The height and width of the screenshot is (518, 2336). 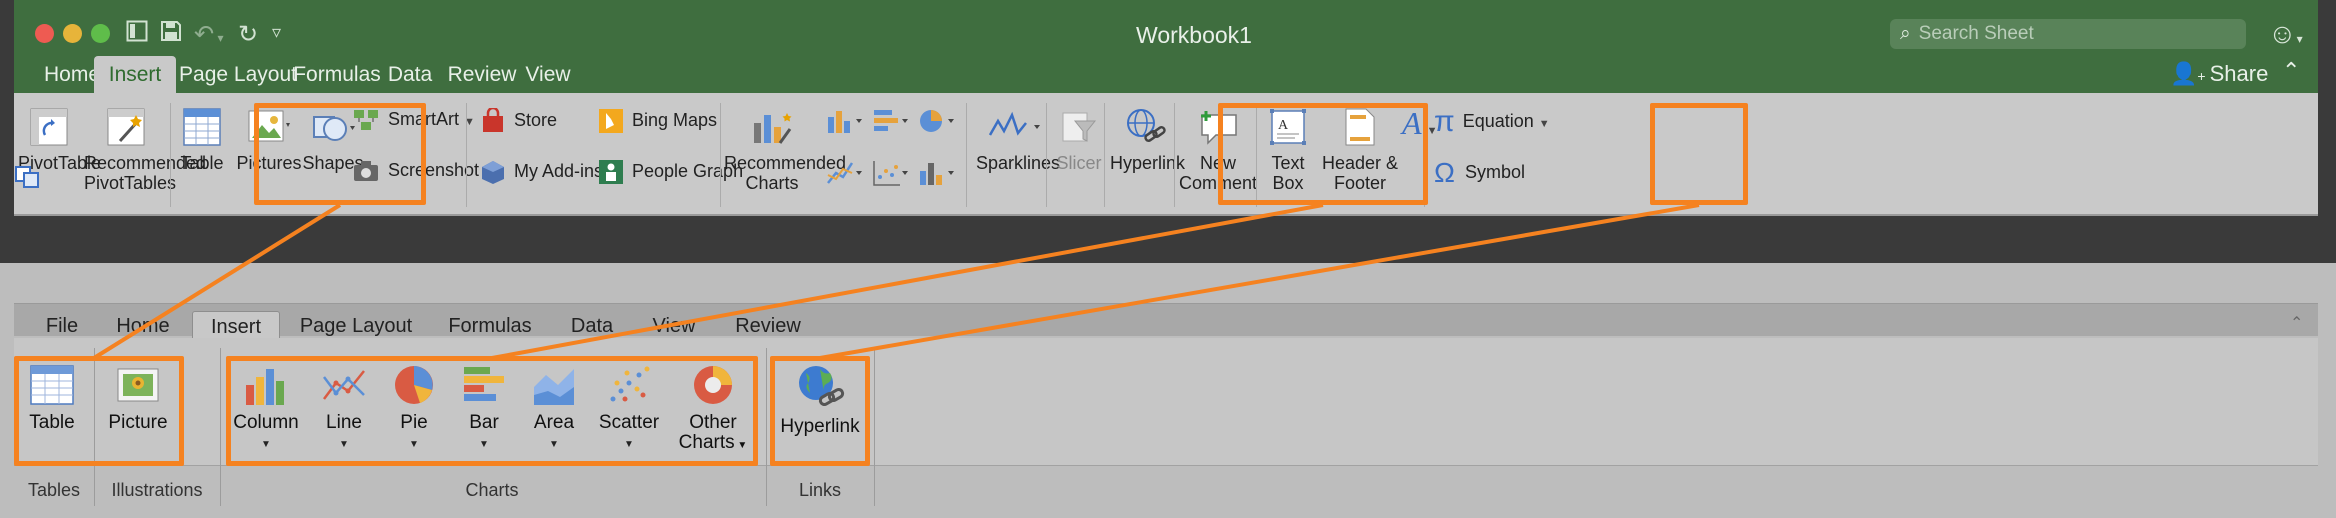 I want to click on column-chart-icon, so click(x=845, y=122).